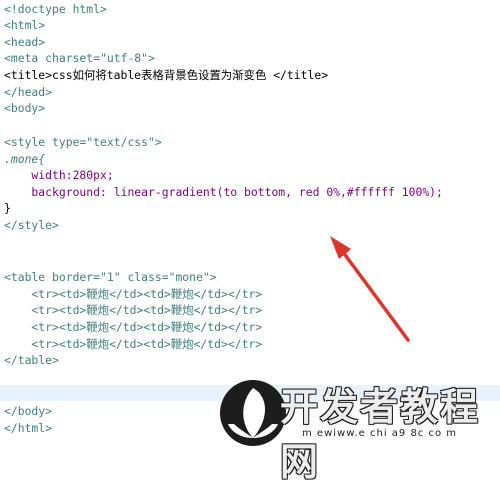  I want to click on site-watermark: 开发者教程网 m ewiww.e chi a9 8c co m, so click(359, 431).